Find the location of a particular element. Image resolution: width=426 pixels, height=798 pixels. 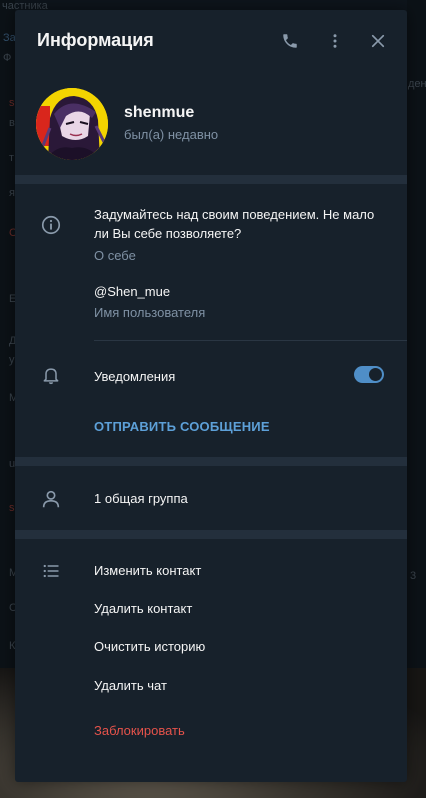

profile-status: был(а) недавно is located at coordinates (171, 134).